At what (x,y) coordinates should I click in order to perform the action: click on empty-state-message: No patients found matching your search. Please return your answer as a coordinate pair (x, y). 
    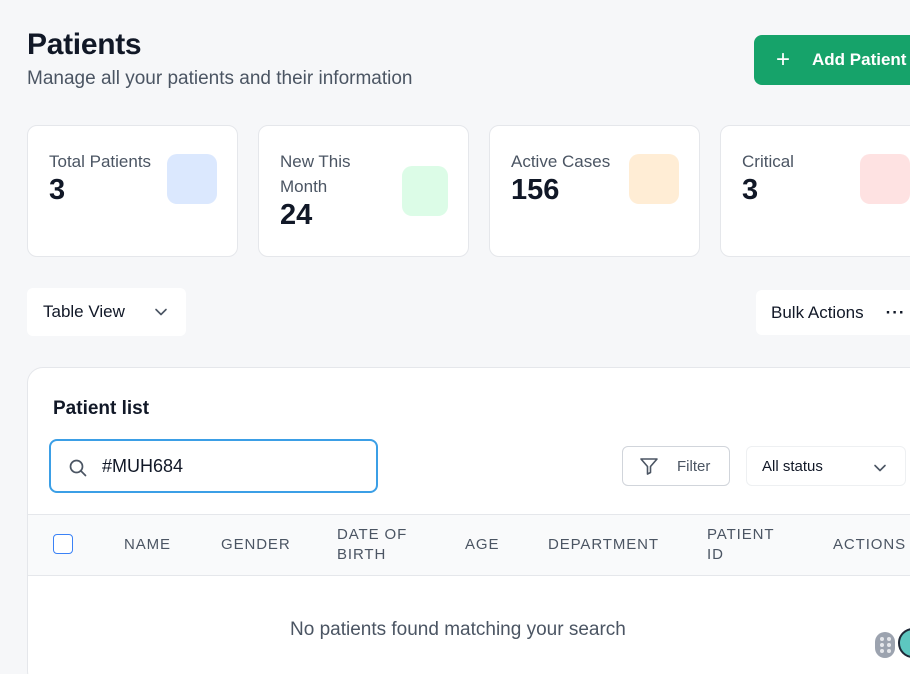
    Looking at the image, I should click on (458, 629).